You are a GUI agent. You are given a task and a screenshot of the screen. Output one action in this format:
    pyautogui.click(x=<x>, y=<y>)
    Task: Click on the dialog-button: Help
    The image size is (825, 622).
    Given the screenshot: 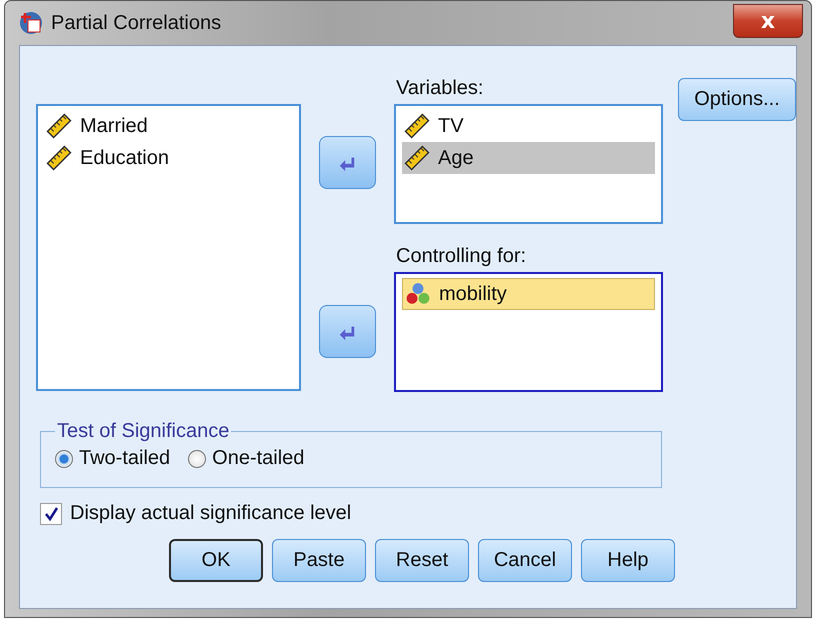 What is the action you would take?
    pyautogui.click(x=628, y=560)
    